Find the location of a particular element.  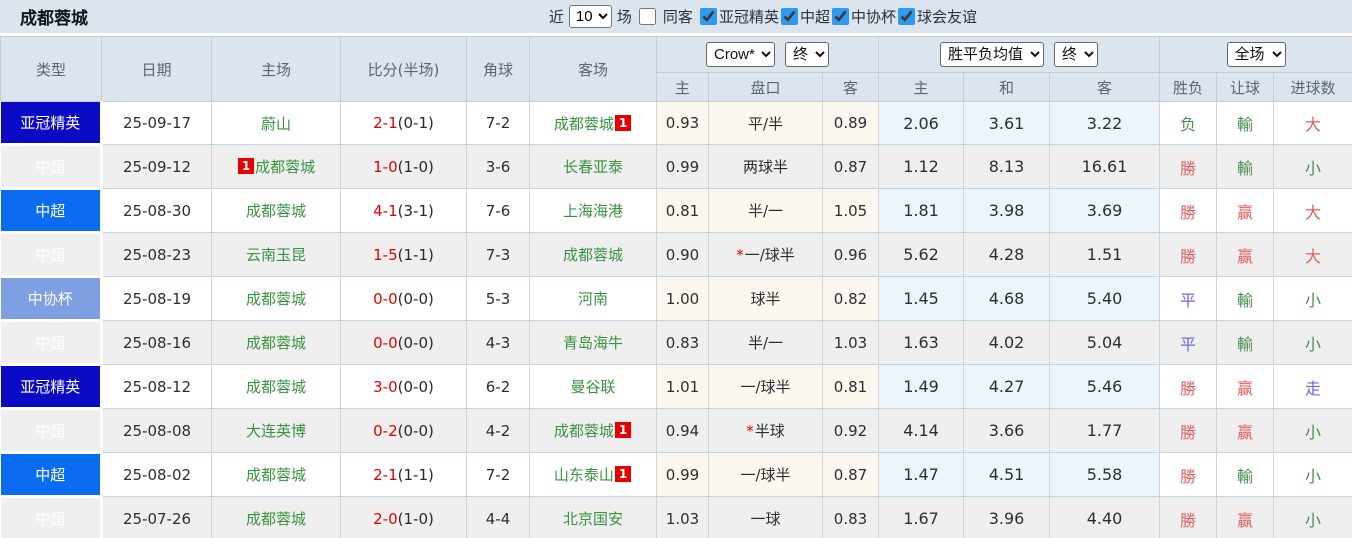

odds-stage-select: 终 is located at coordinates (807, 54).